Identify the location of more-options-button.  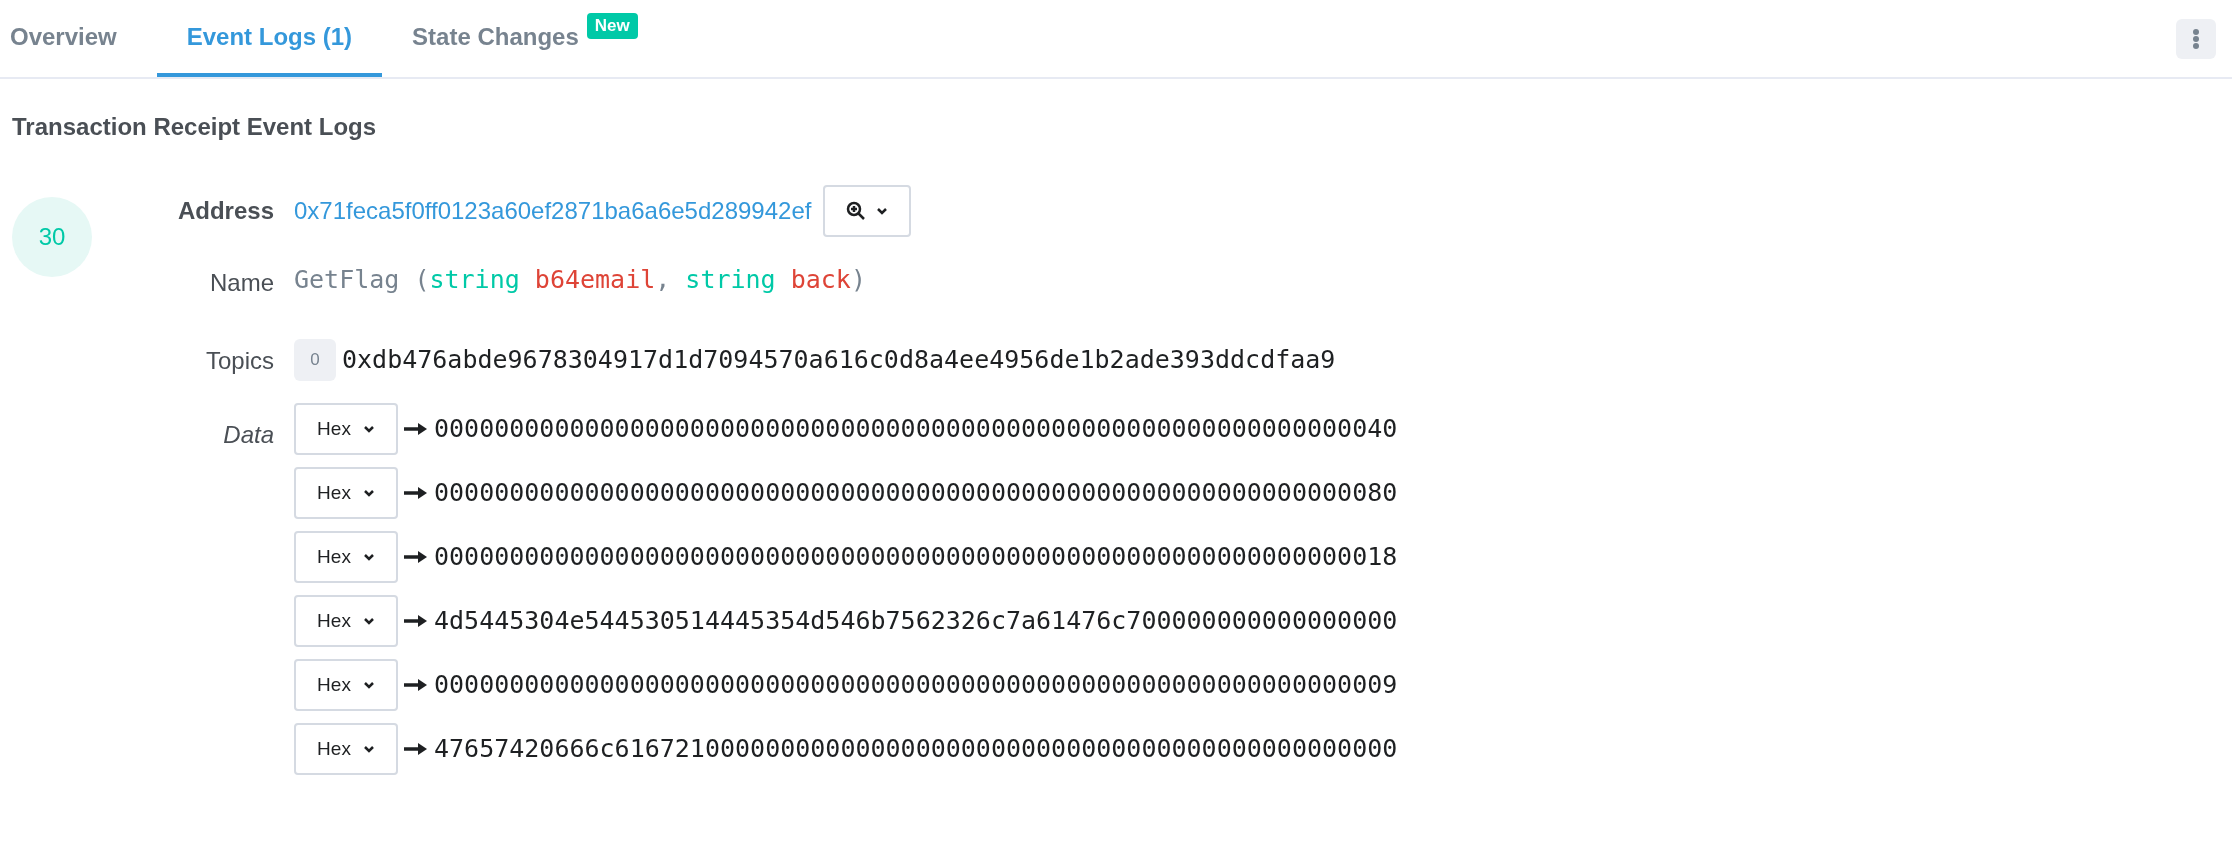
(2196, 38).